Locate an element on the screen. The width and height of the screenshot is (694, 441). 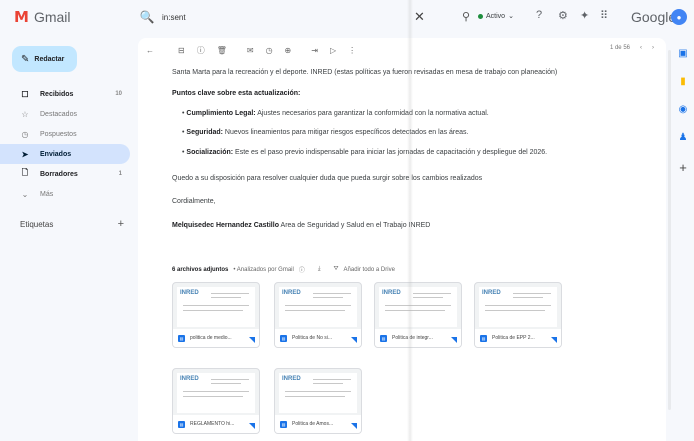
bullet-term: Seguridad: is located at coordinates (204, 132).